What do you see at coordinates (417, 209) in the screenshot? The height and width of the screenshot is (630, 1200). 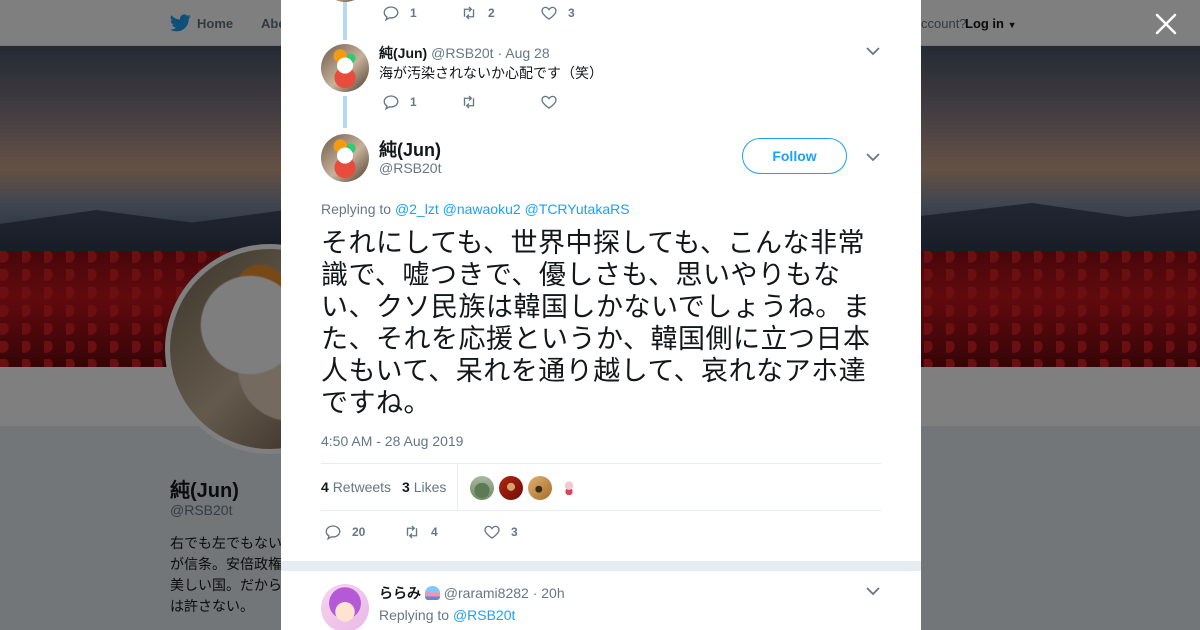 I see `mention-link: @2_lzt` at bounding box center [417, 209].